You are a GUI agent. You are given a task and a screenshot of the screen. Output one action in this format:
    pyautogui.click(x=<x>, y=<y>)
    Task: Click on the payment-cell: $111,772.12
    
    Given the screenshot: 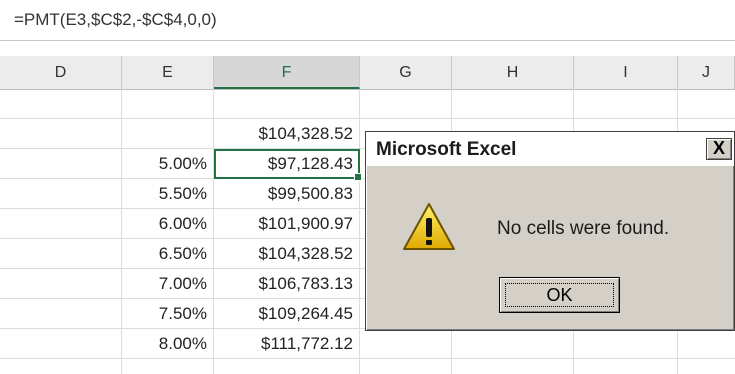 What is the action you would take?
    pyautogui.click(x=287, y=344)
    